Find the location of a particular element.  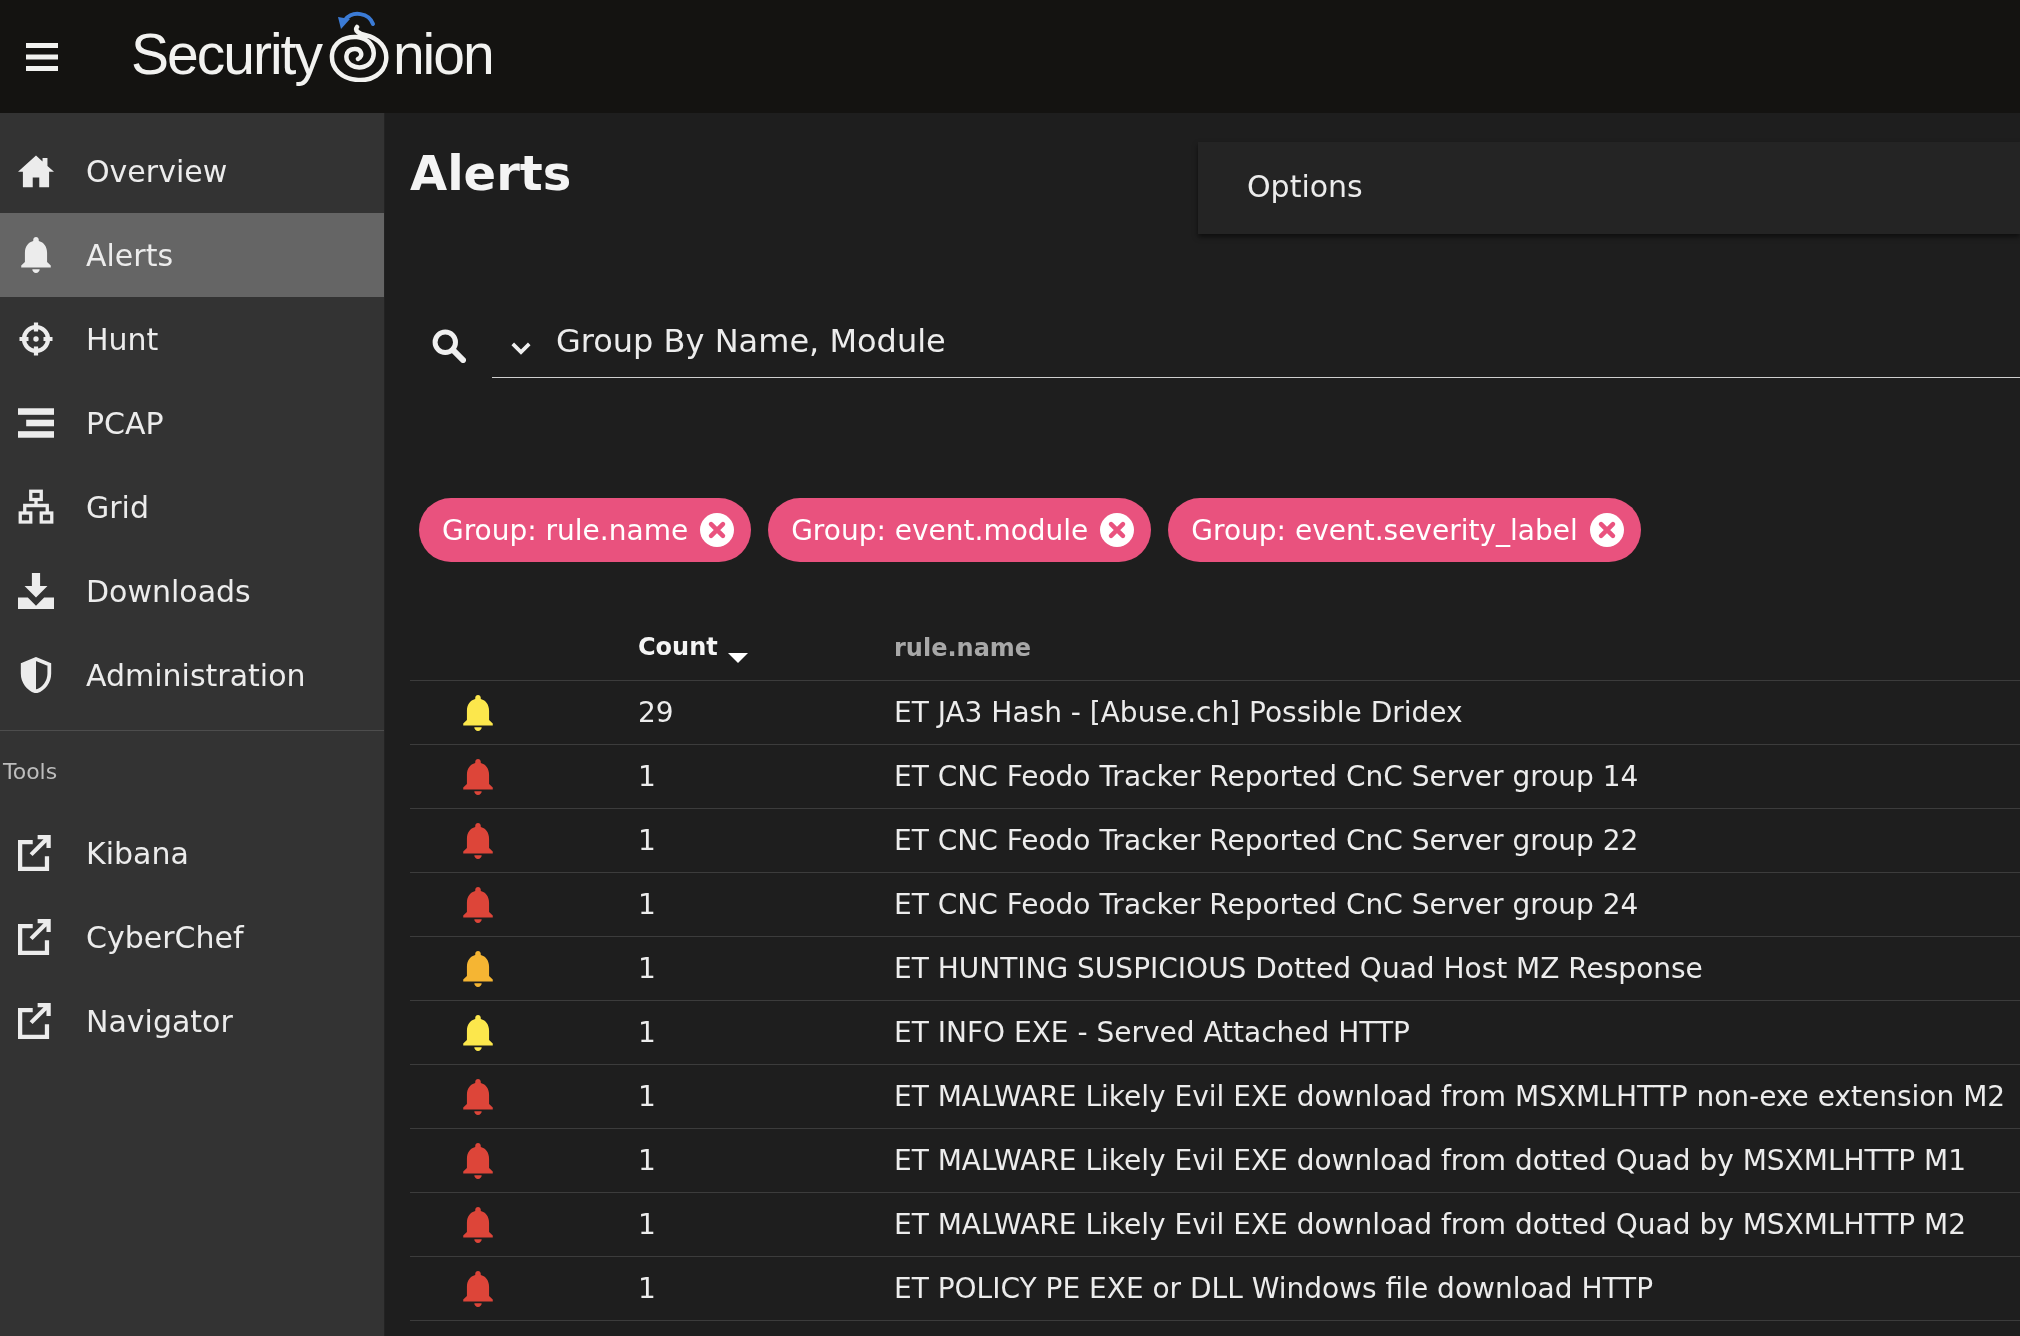

search-field: Group By Name, Module is located at coordinates (1256, 345).